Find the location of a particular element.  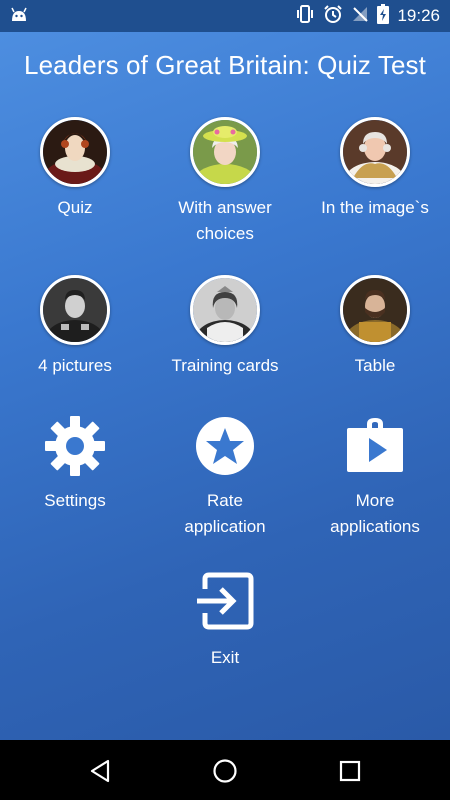

portrait-image-answer-choices is located at coordinates (225, 152).